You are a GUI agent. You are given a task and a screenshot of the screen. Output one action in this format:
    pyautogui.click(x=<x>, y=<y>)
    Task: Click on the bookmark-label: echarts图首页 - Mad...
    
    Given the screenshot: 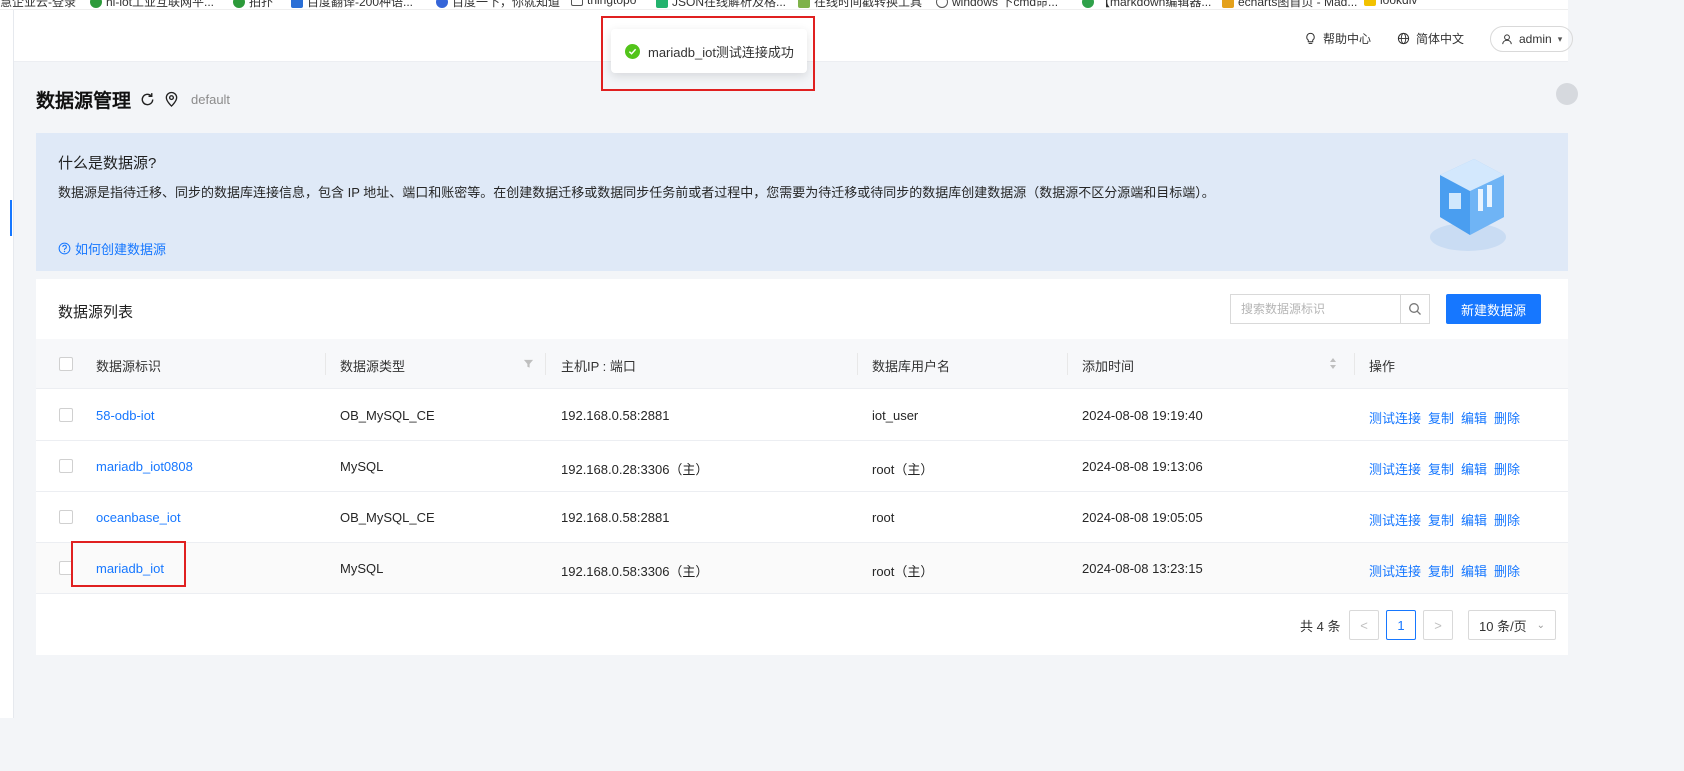 What is the action you would take?
    pyautogui.click(x=1298, y=4)
    